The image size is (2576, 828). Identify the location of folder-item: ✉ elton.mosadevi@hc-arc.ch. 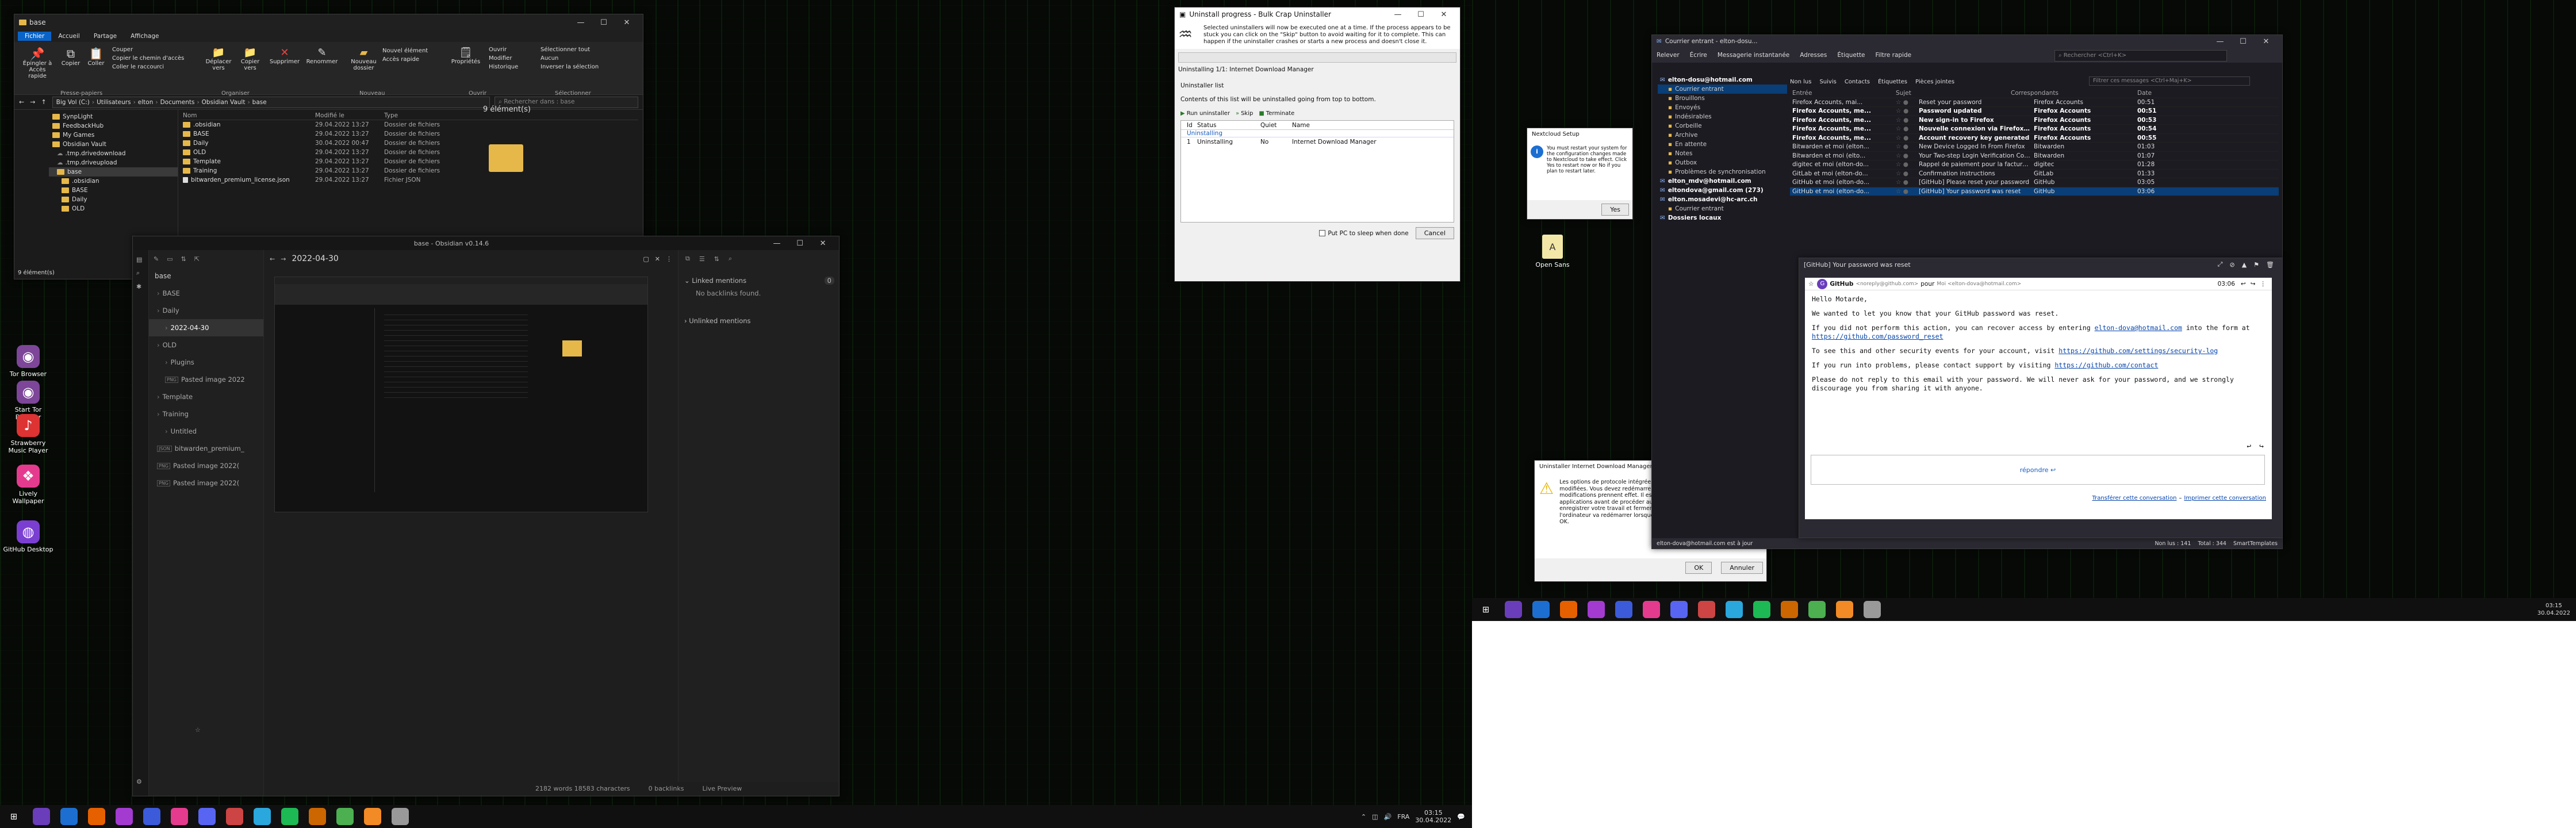
(1722, 199).